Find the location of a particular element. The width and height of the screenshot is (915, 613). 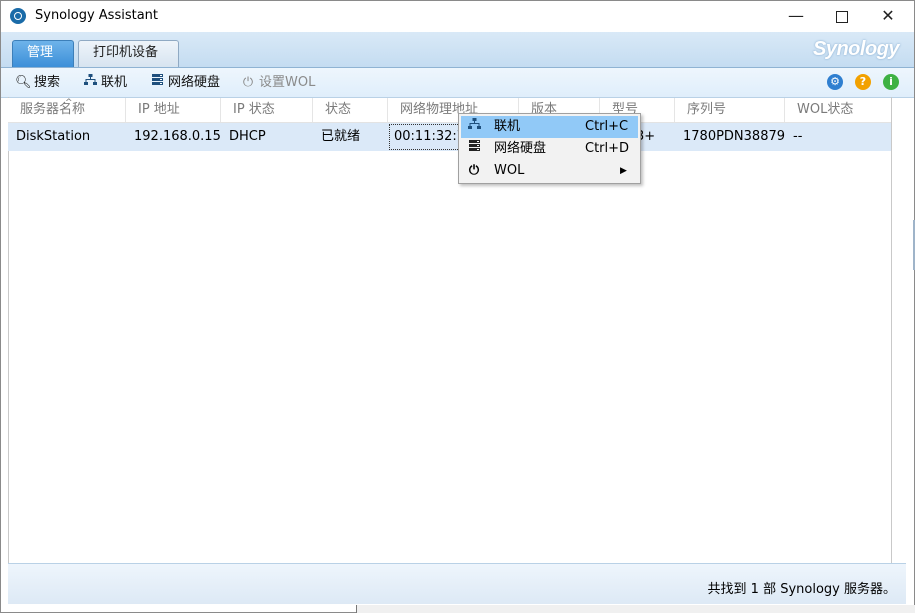

menu-item-label: WOL is located at coordinates (509, 170).